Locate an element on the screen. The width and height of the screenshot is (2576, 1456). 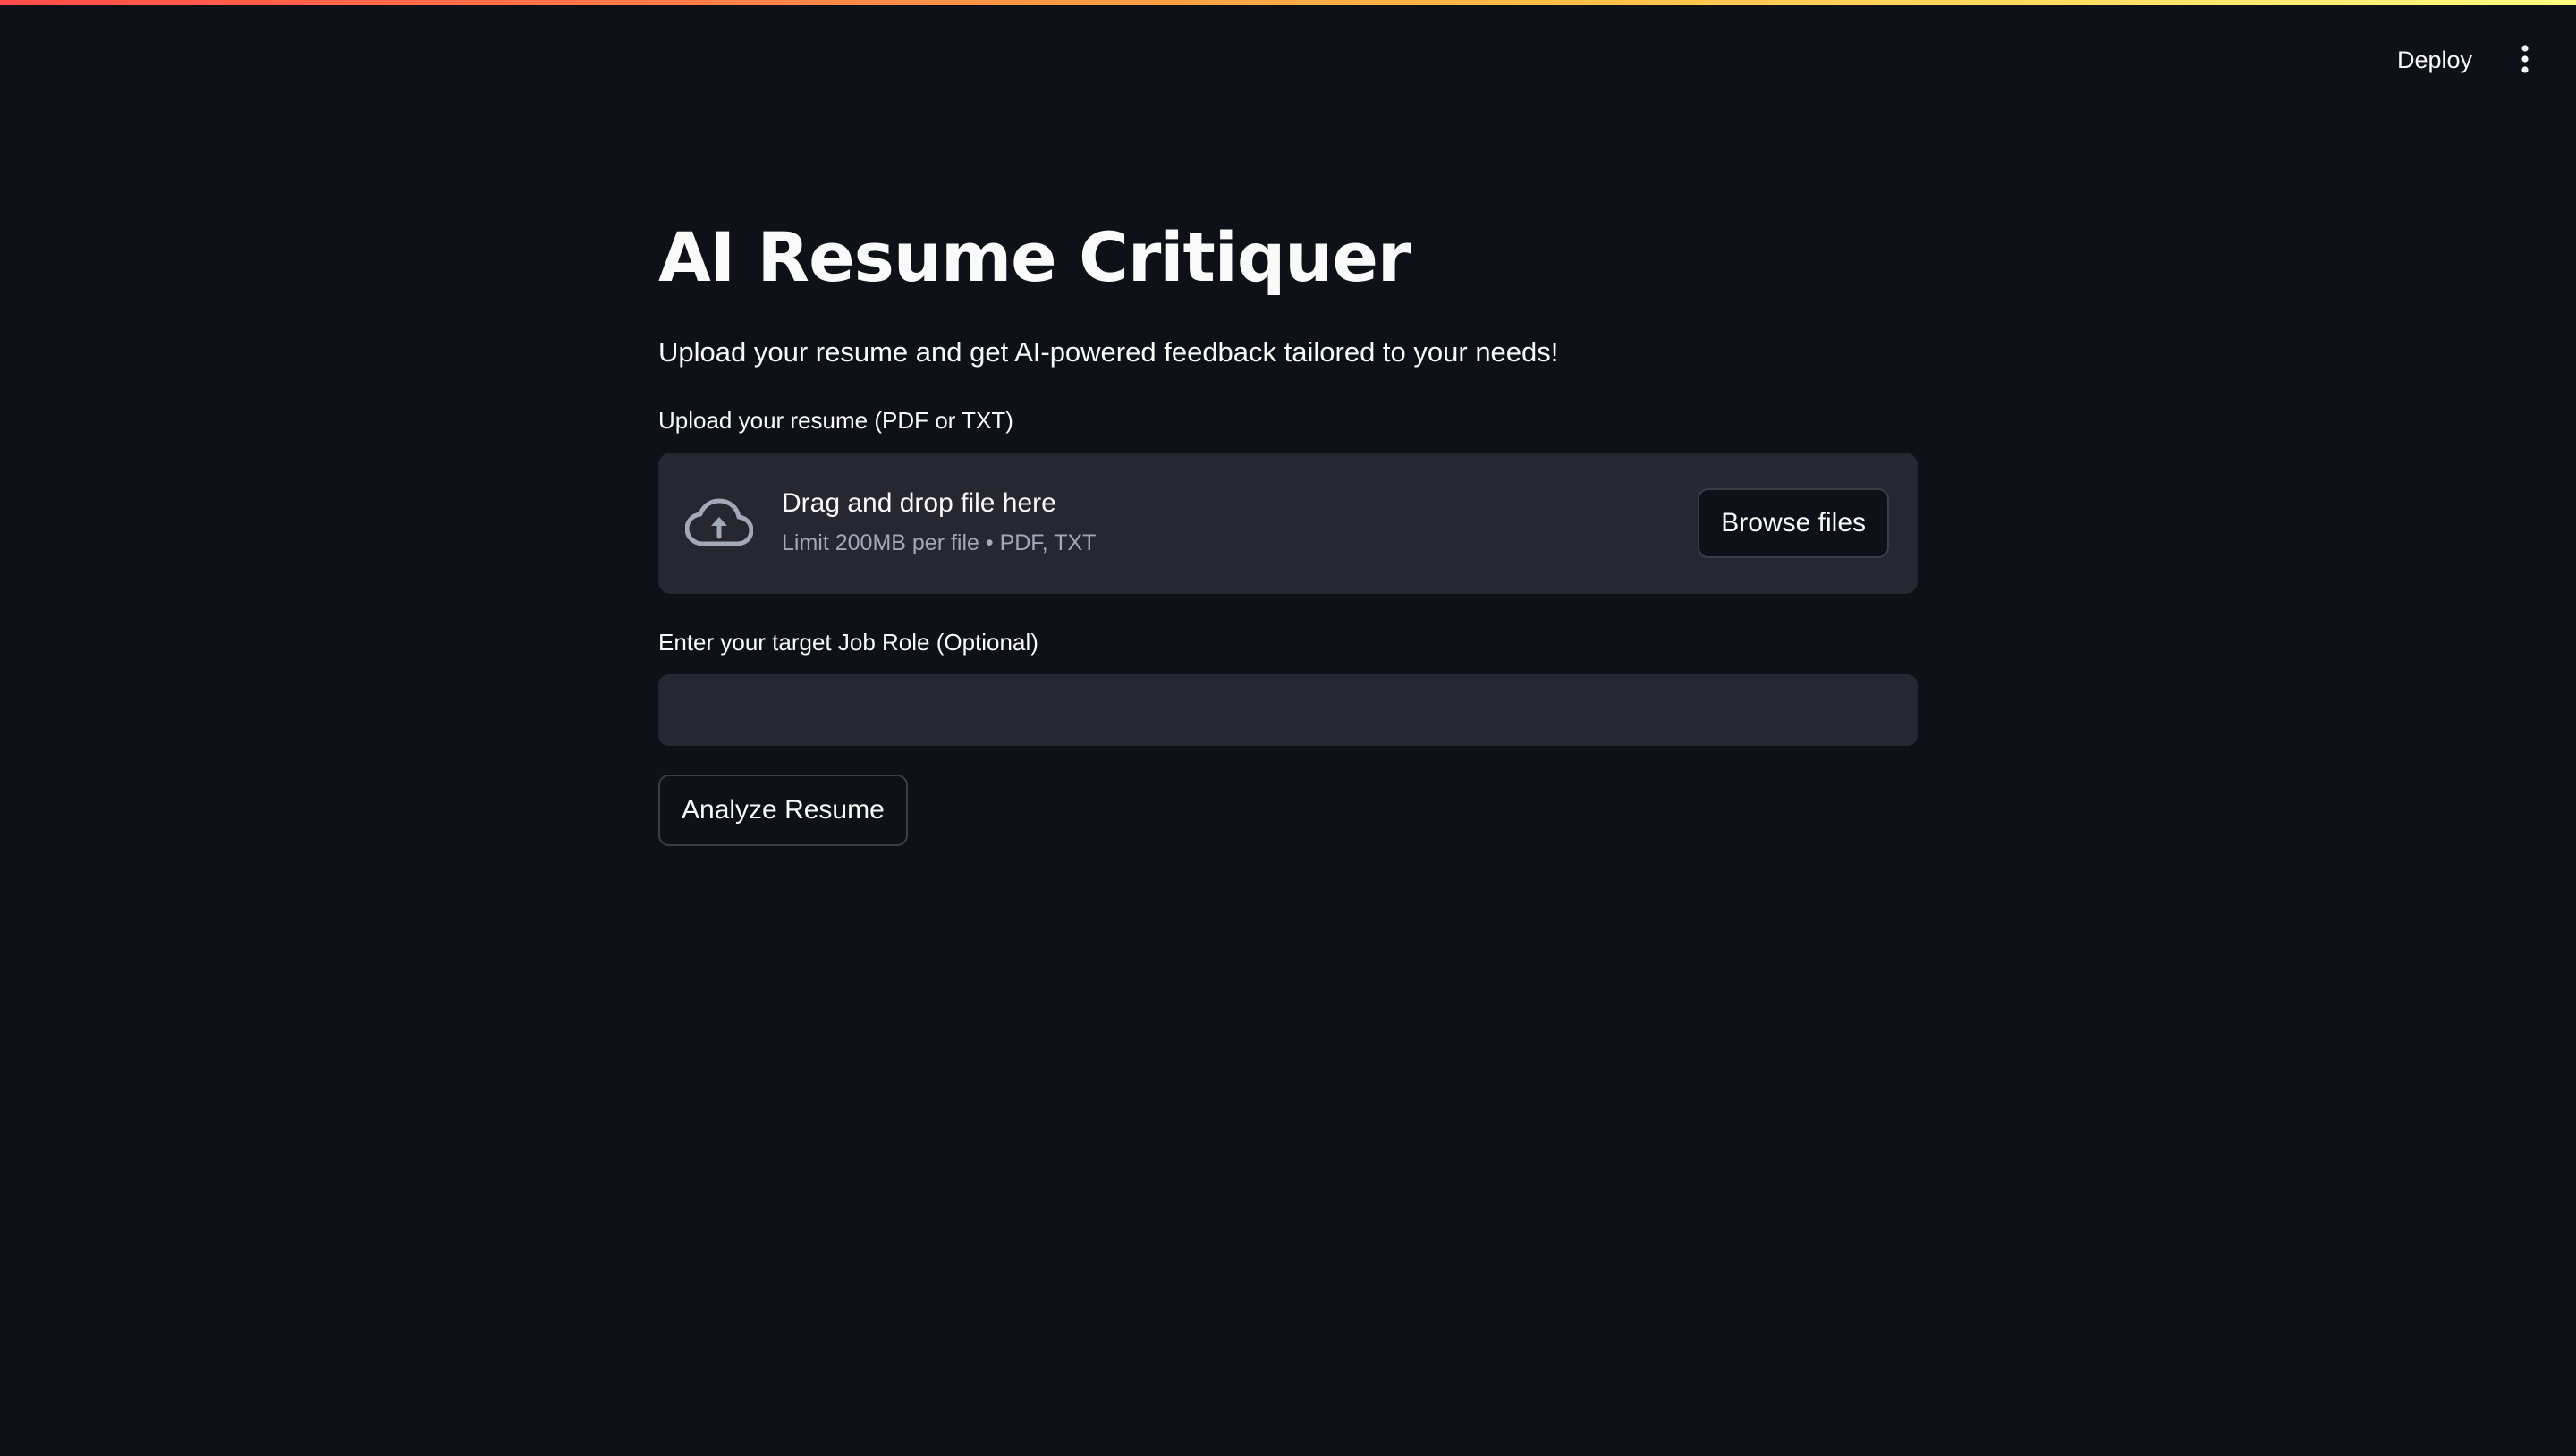
dropzone-limit-text: Limit 200MB per file • PDF, TXT is located at coordinates (939, 542).